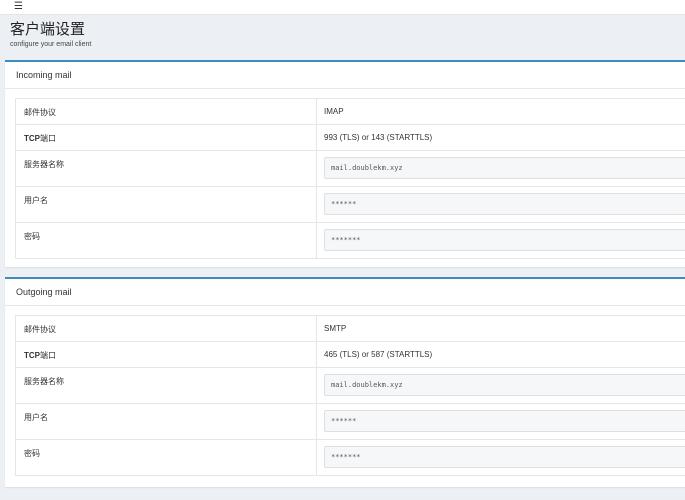  Describe the element at coordinates (345, 75) in the screenshot. I see `incoming-mail-title: Incoming mail` at that location.